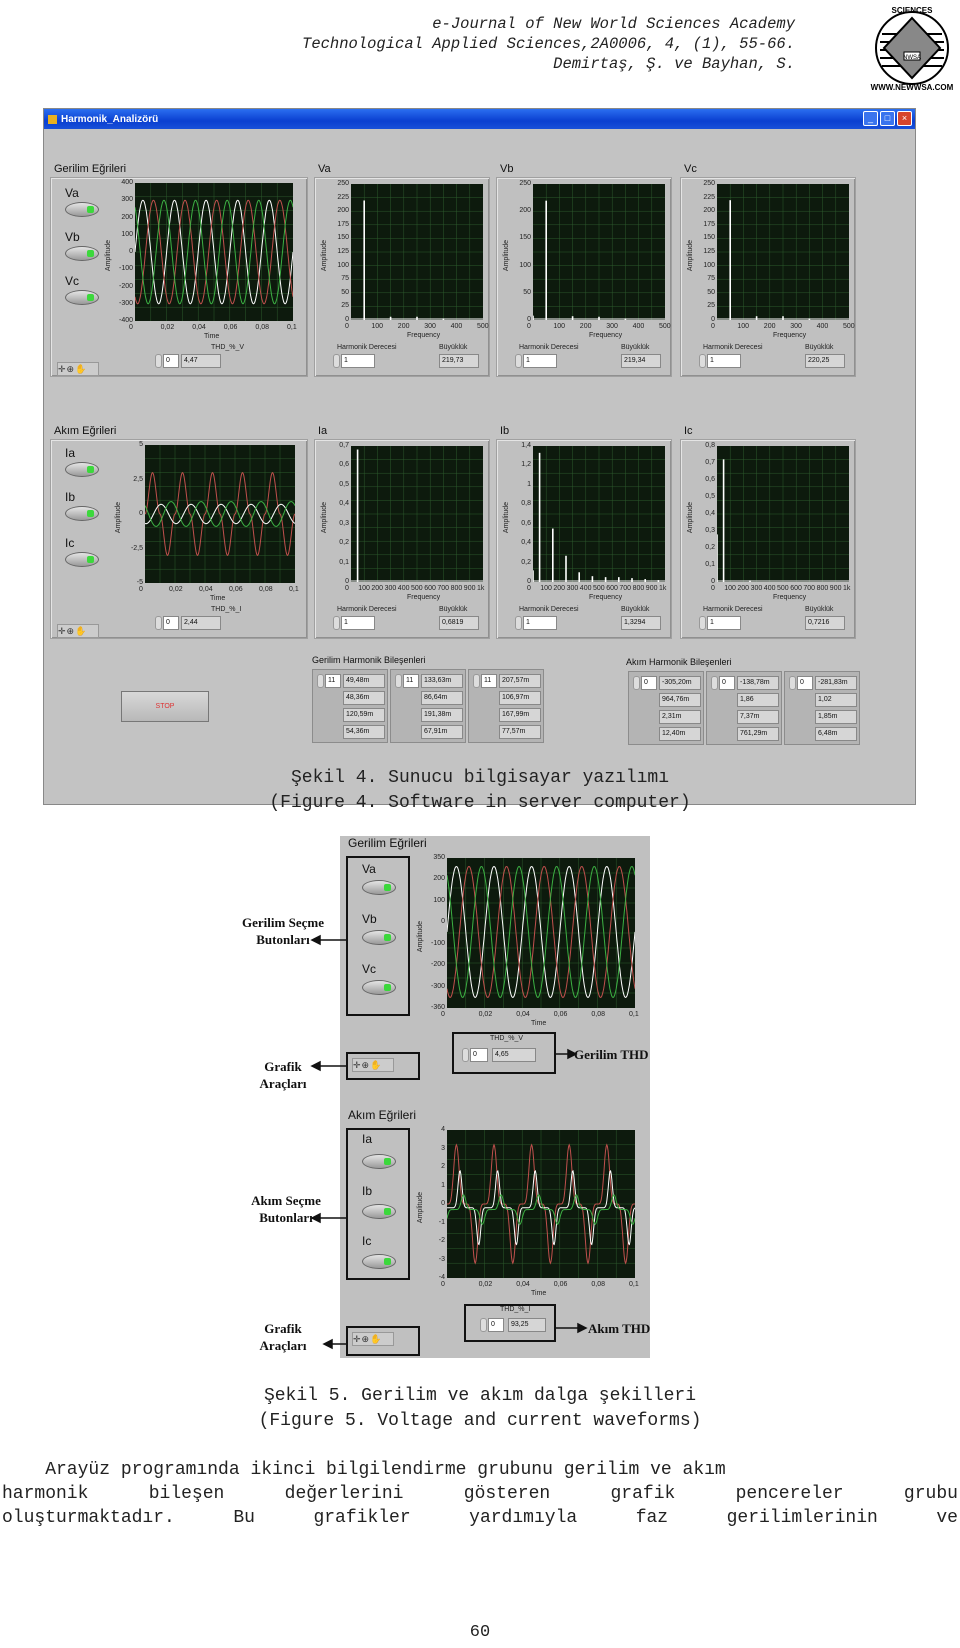  What do you see at coordinates (496, 1325) in the screenshot?
I see `fig5-thd-i-index: 0` at bounding box center [496, 1325].